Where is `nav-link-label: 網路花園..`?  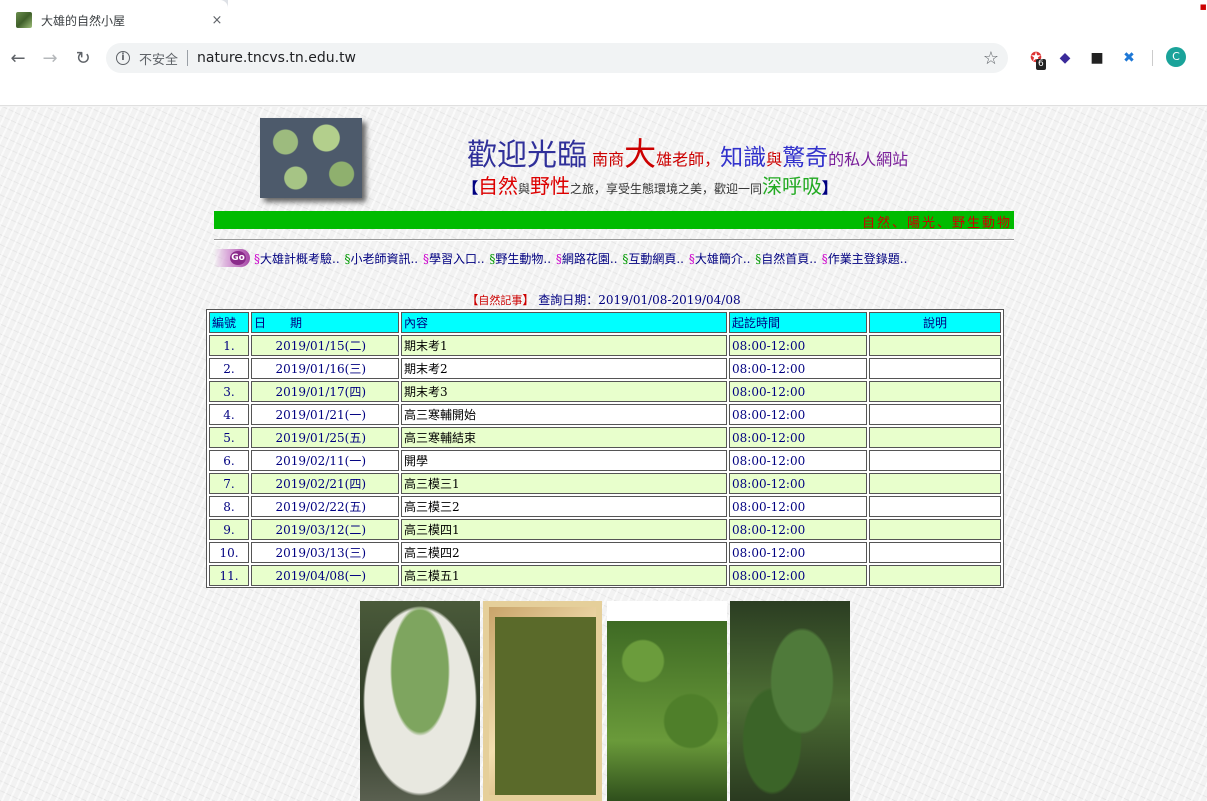 nav-link-label: 網路花園.. is located at coordinates (589, 259).